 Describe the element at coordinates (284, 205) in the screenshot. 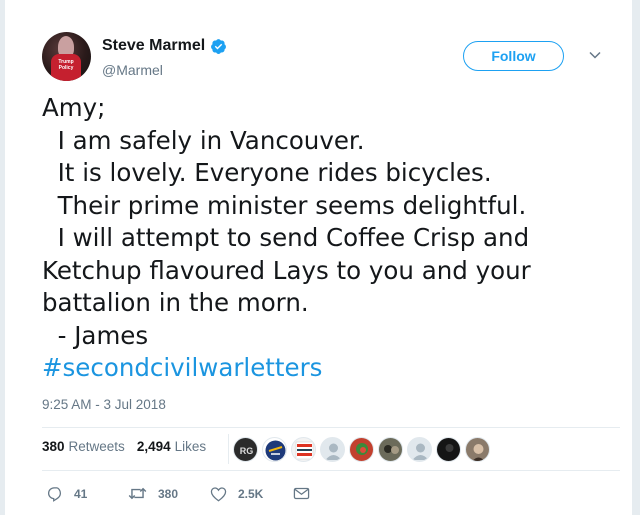

I see `tweet-line: Their prime minister seems delightful.` at that location.